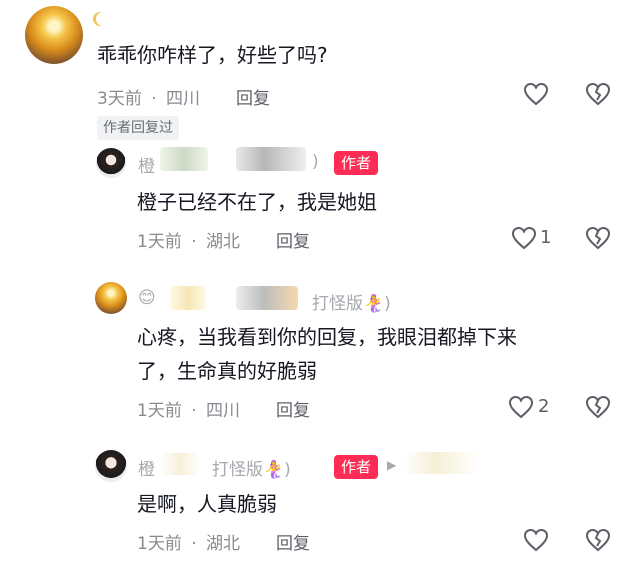 Image resolution: width=640 pixels, height=584 pixels. Describe the element at coordinates (257, 202) in the screenshot. I see `comment-text: 橙子已经不在了，我是她姐` at that location.